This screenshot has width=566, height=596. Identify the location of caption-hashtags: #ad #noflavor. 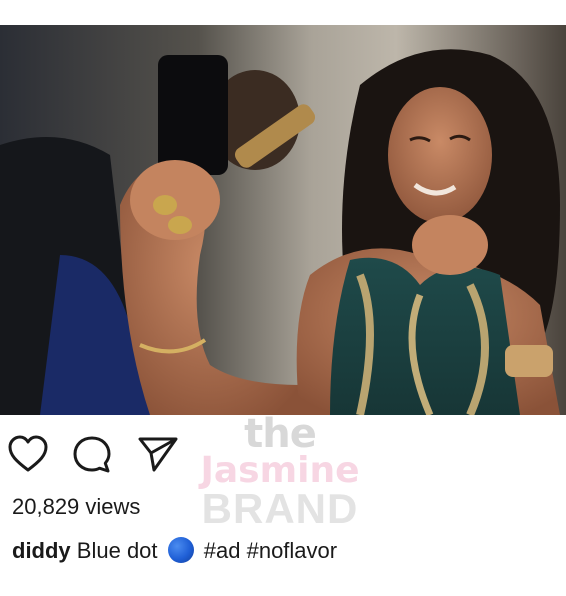
(270, 550).